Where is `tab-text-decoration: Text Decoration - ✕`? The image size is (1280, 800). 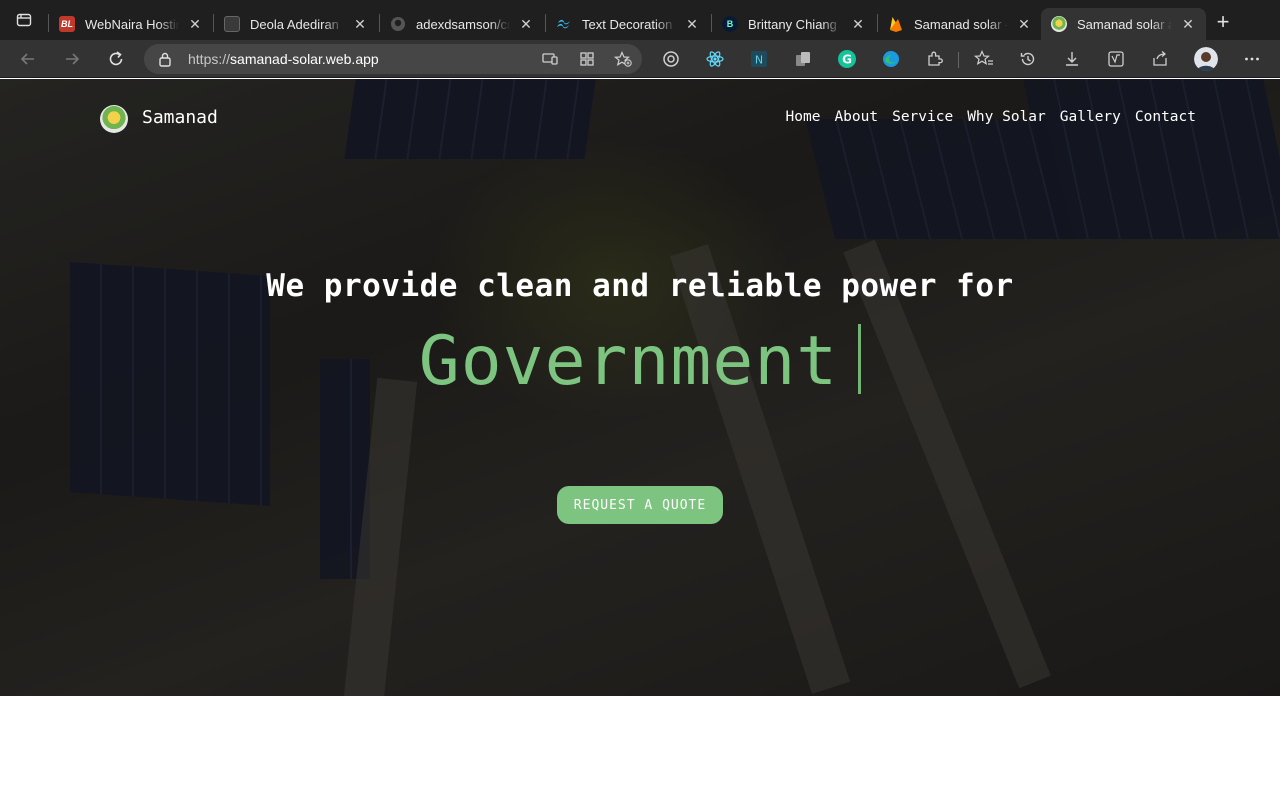
tab-text-decoration: Text Decoration - ✕ is located at coordinates (628, 24).